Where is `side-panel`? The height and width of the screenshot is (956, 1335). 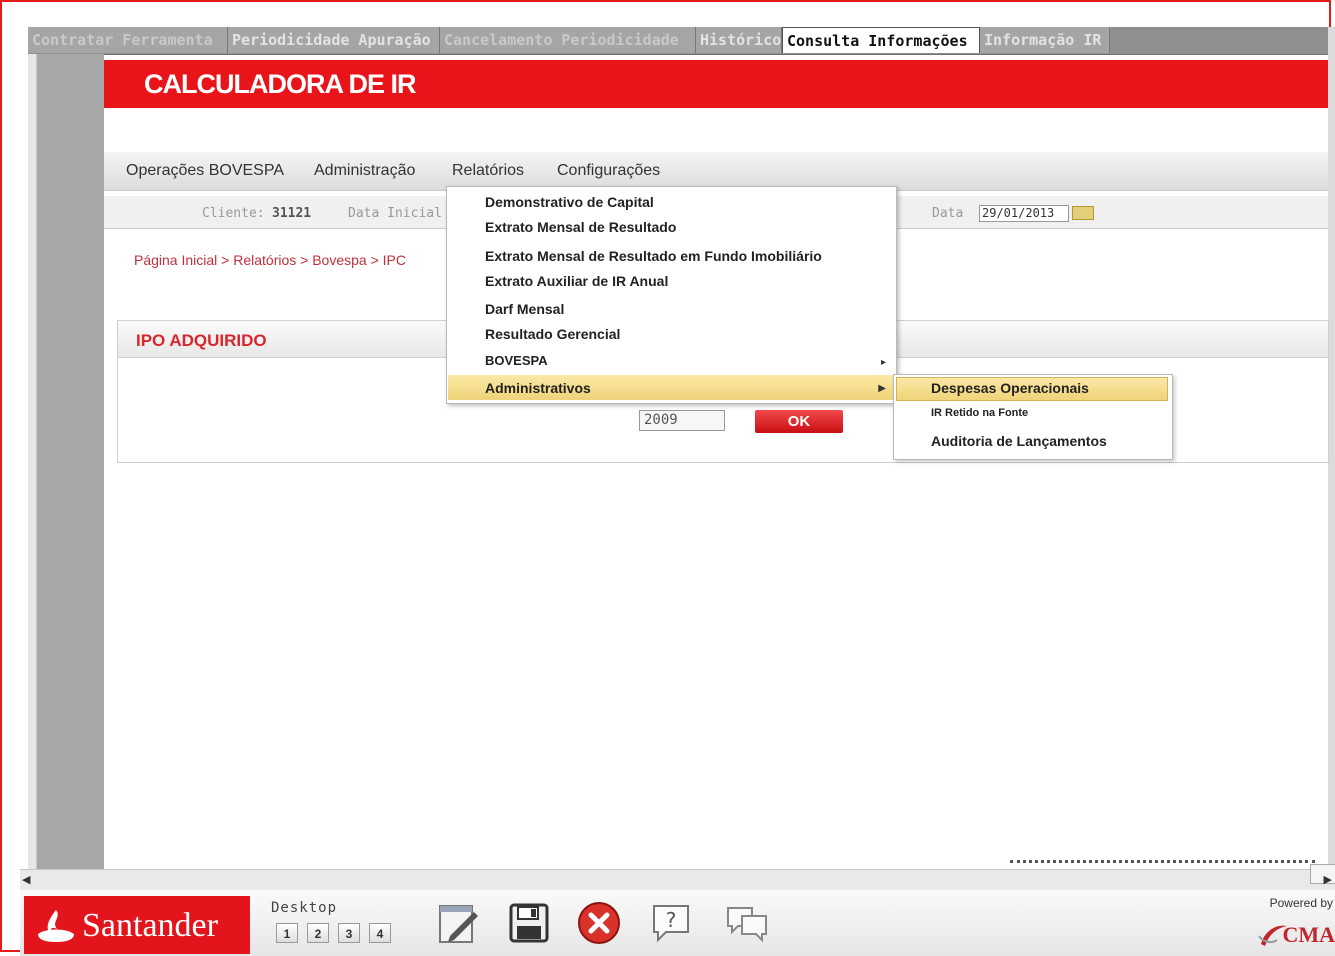 side-panel is located at coordinates (70, 463).